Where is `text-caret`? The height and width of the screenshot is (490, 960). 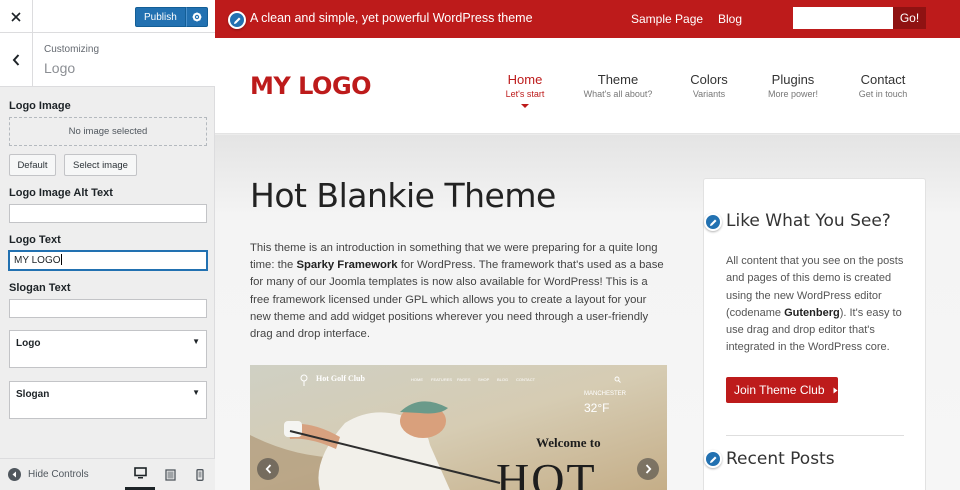 text-caret is located at coordinates (61, 259).